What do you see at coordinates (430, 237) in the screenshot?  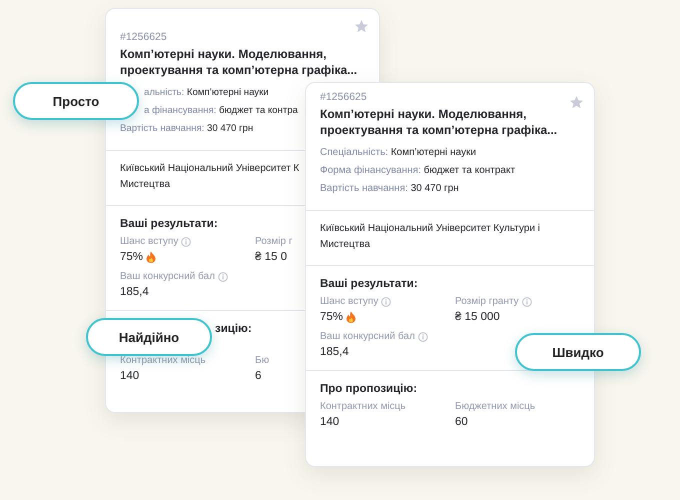 I see `university-name: Київський Національний Університет Культури і Мистецтва` at bounding box center [430, 237].